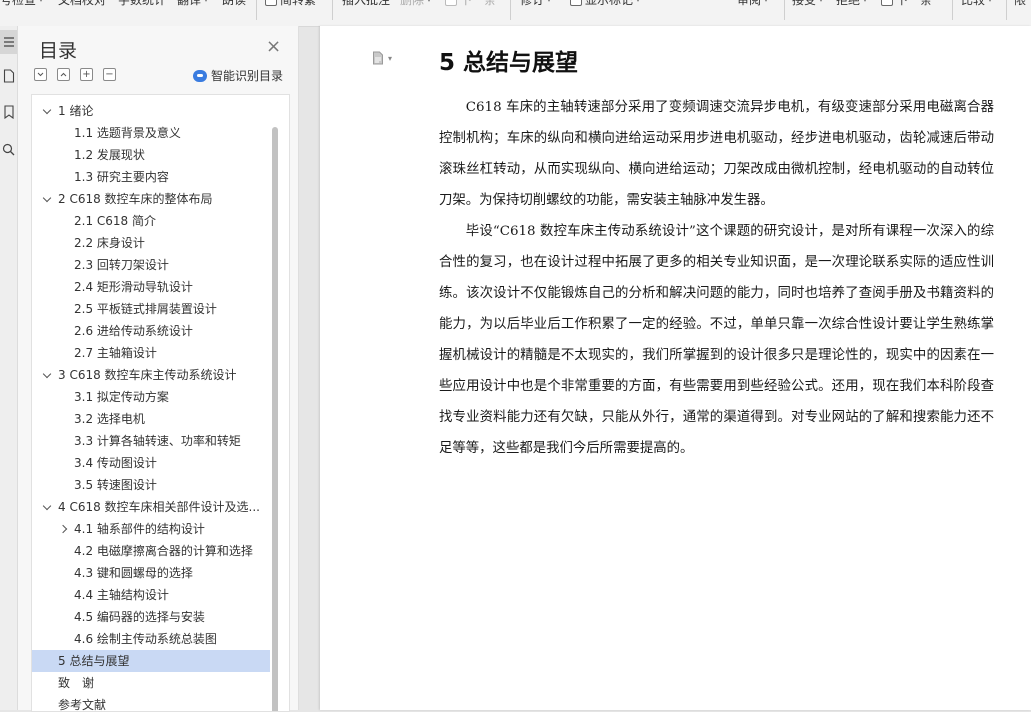  I want to click on toc-item: 2.7 主轴箱设计, so click(151, 353).